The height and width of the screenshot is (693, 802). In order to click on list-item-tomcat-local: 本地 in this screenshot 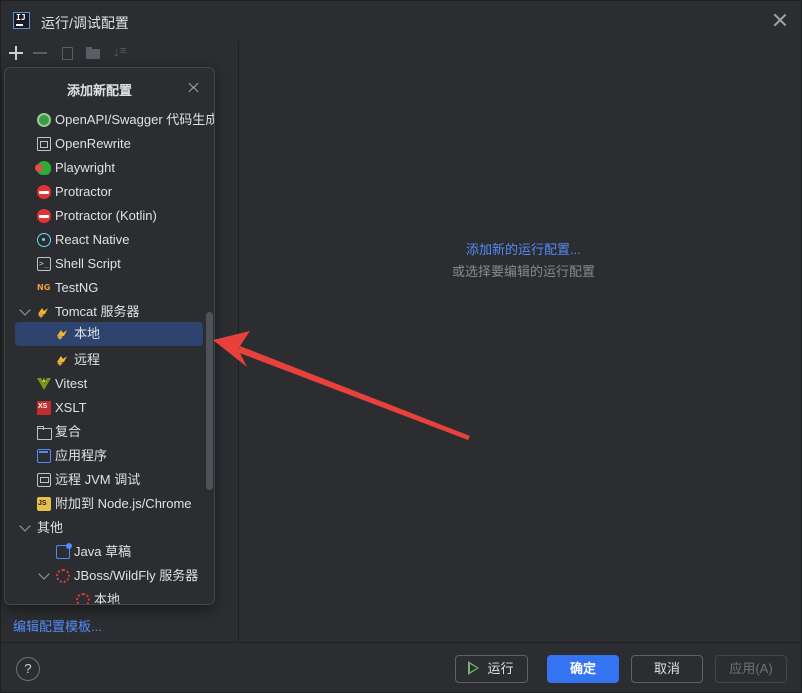, I will do `click(109, 334)`.